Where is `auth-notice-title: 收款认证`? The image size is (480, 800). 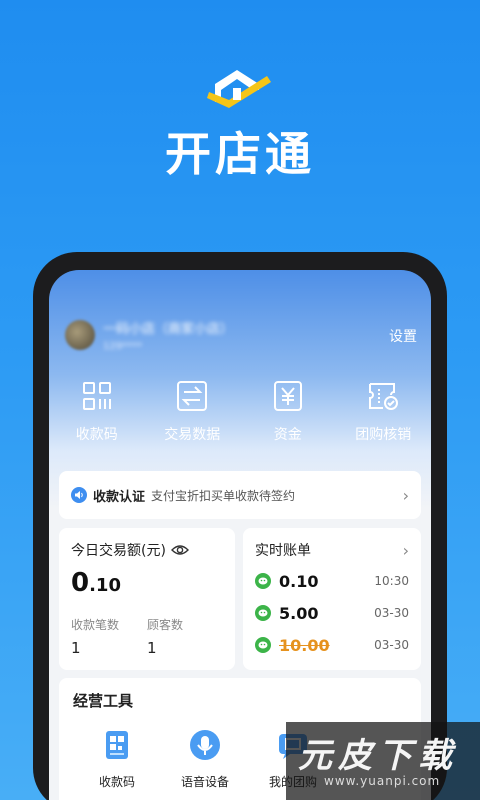 auth-notice-title: 收款认证 is located at coordinates (119, 497).